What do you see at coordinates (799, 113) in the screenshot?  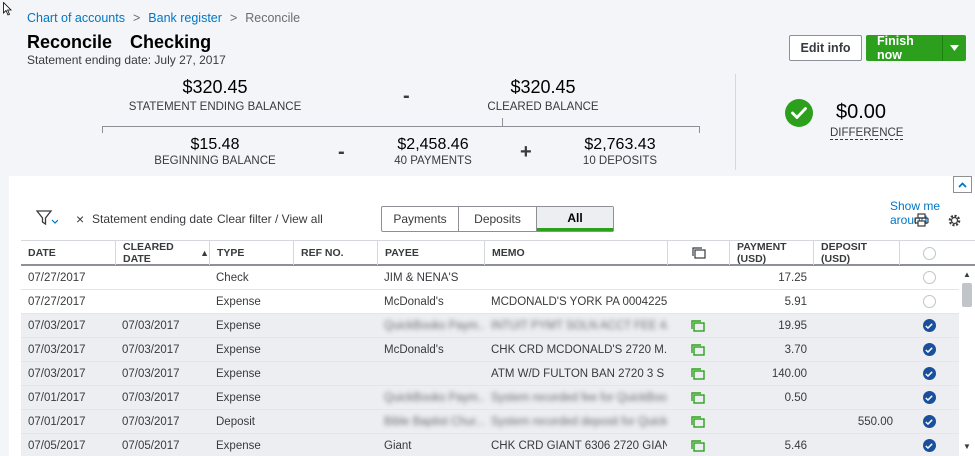 I see `success-check-icon` at bounding box center [799, 113].